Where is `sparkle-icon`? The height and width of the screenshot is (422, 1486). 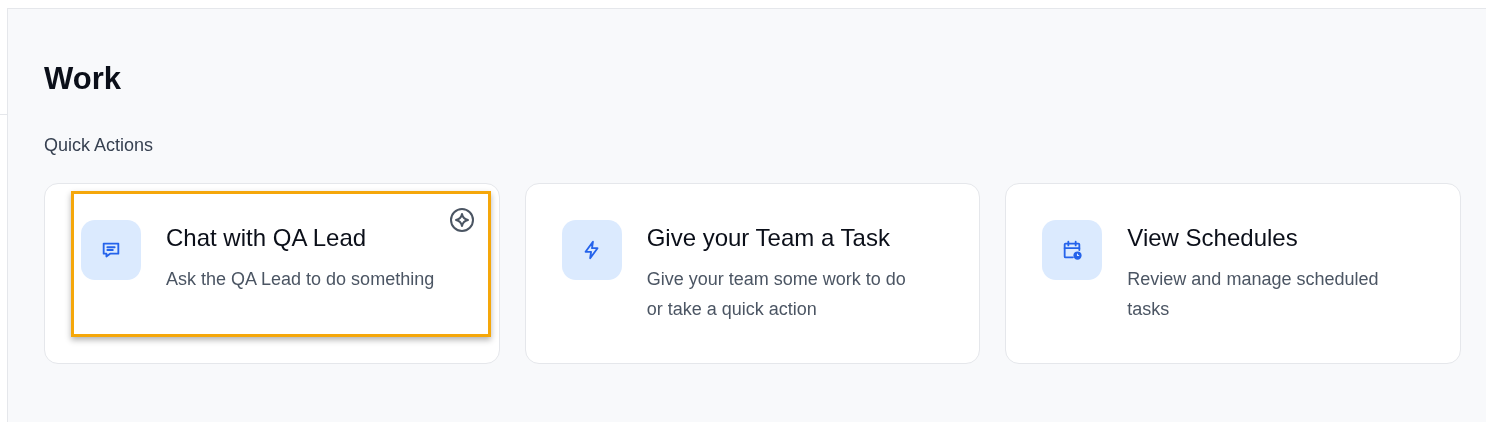 sparkle-icon is located at coordinates (461, 220).